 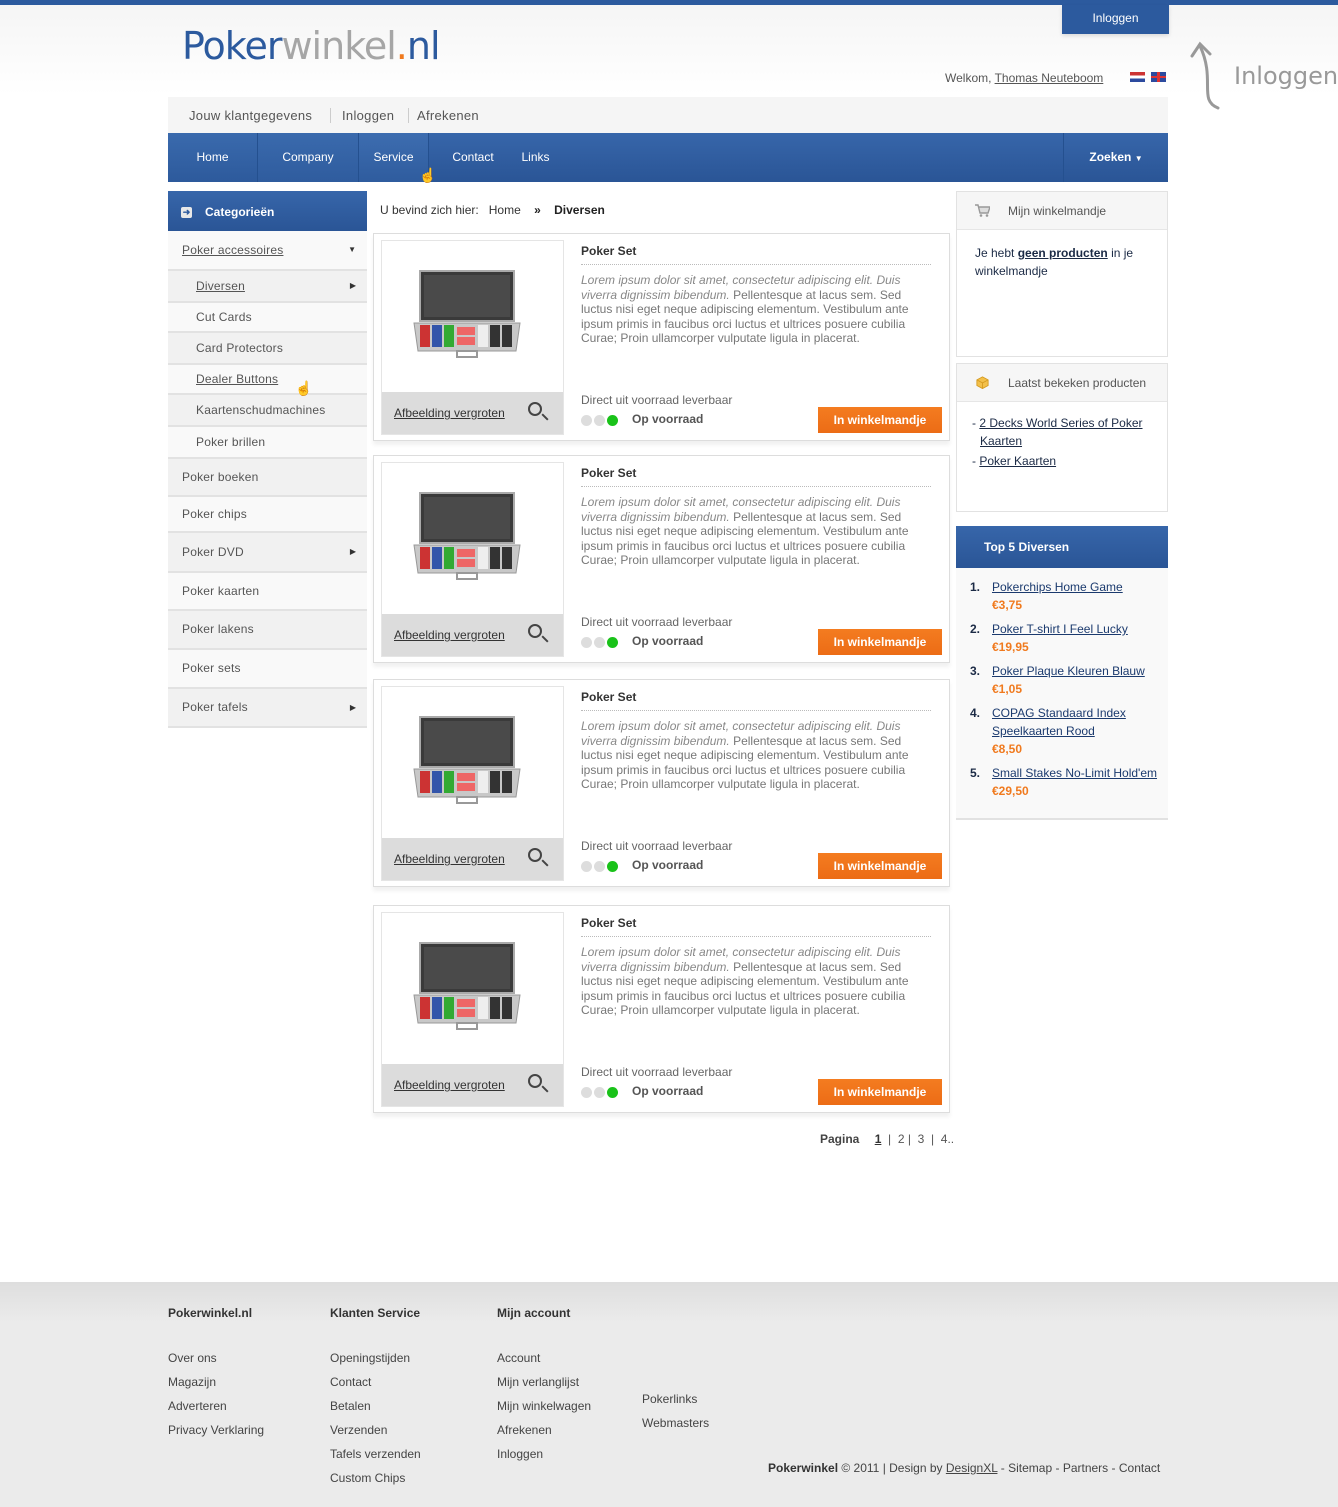 What do you see at coordinates (675, 1423) in the screenshot?
I see `footer-link: Webmasters` at bounding box center [675, 1423].